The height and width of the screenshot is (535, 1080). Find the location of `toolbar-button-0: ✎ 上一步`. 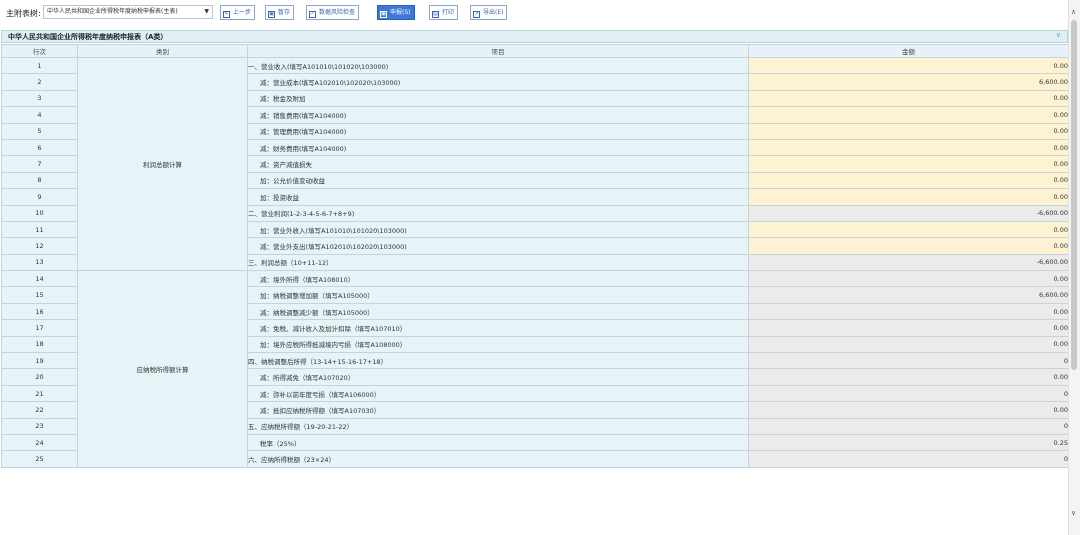

toolbar-button-0: ✎ 上一步 is located at coordinates (238, 12).